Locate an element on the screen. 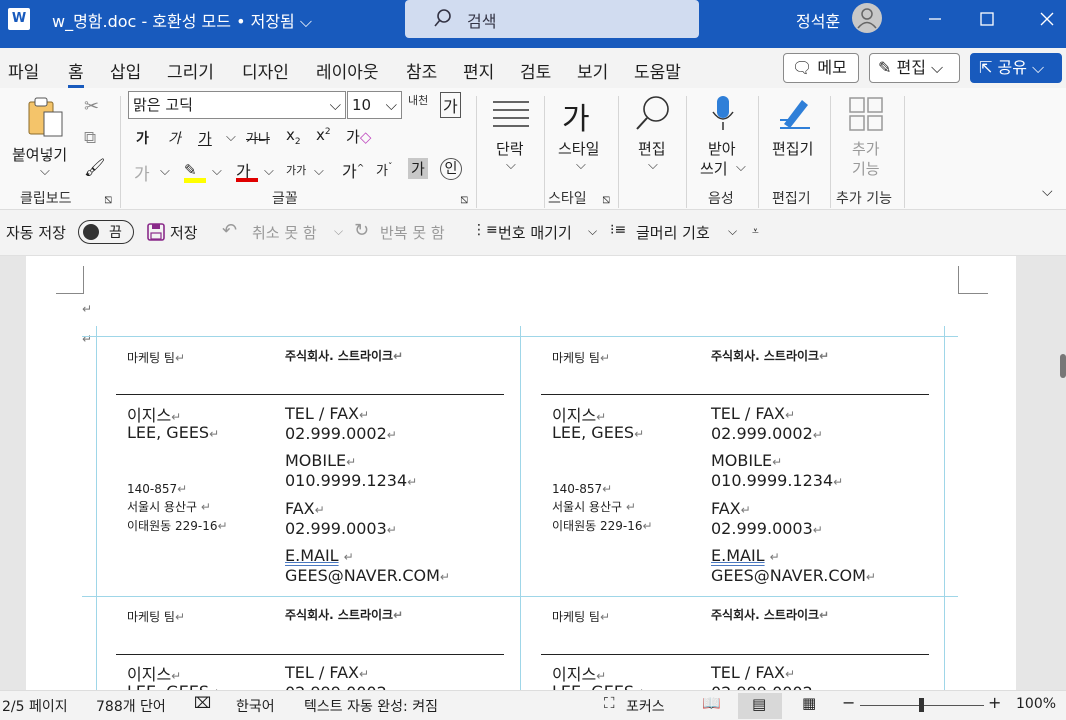 The image size is (1066, 720). focus-label: 포커스 is located at coordinates (645, 706).